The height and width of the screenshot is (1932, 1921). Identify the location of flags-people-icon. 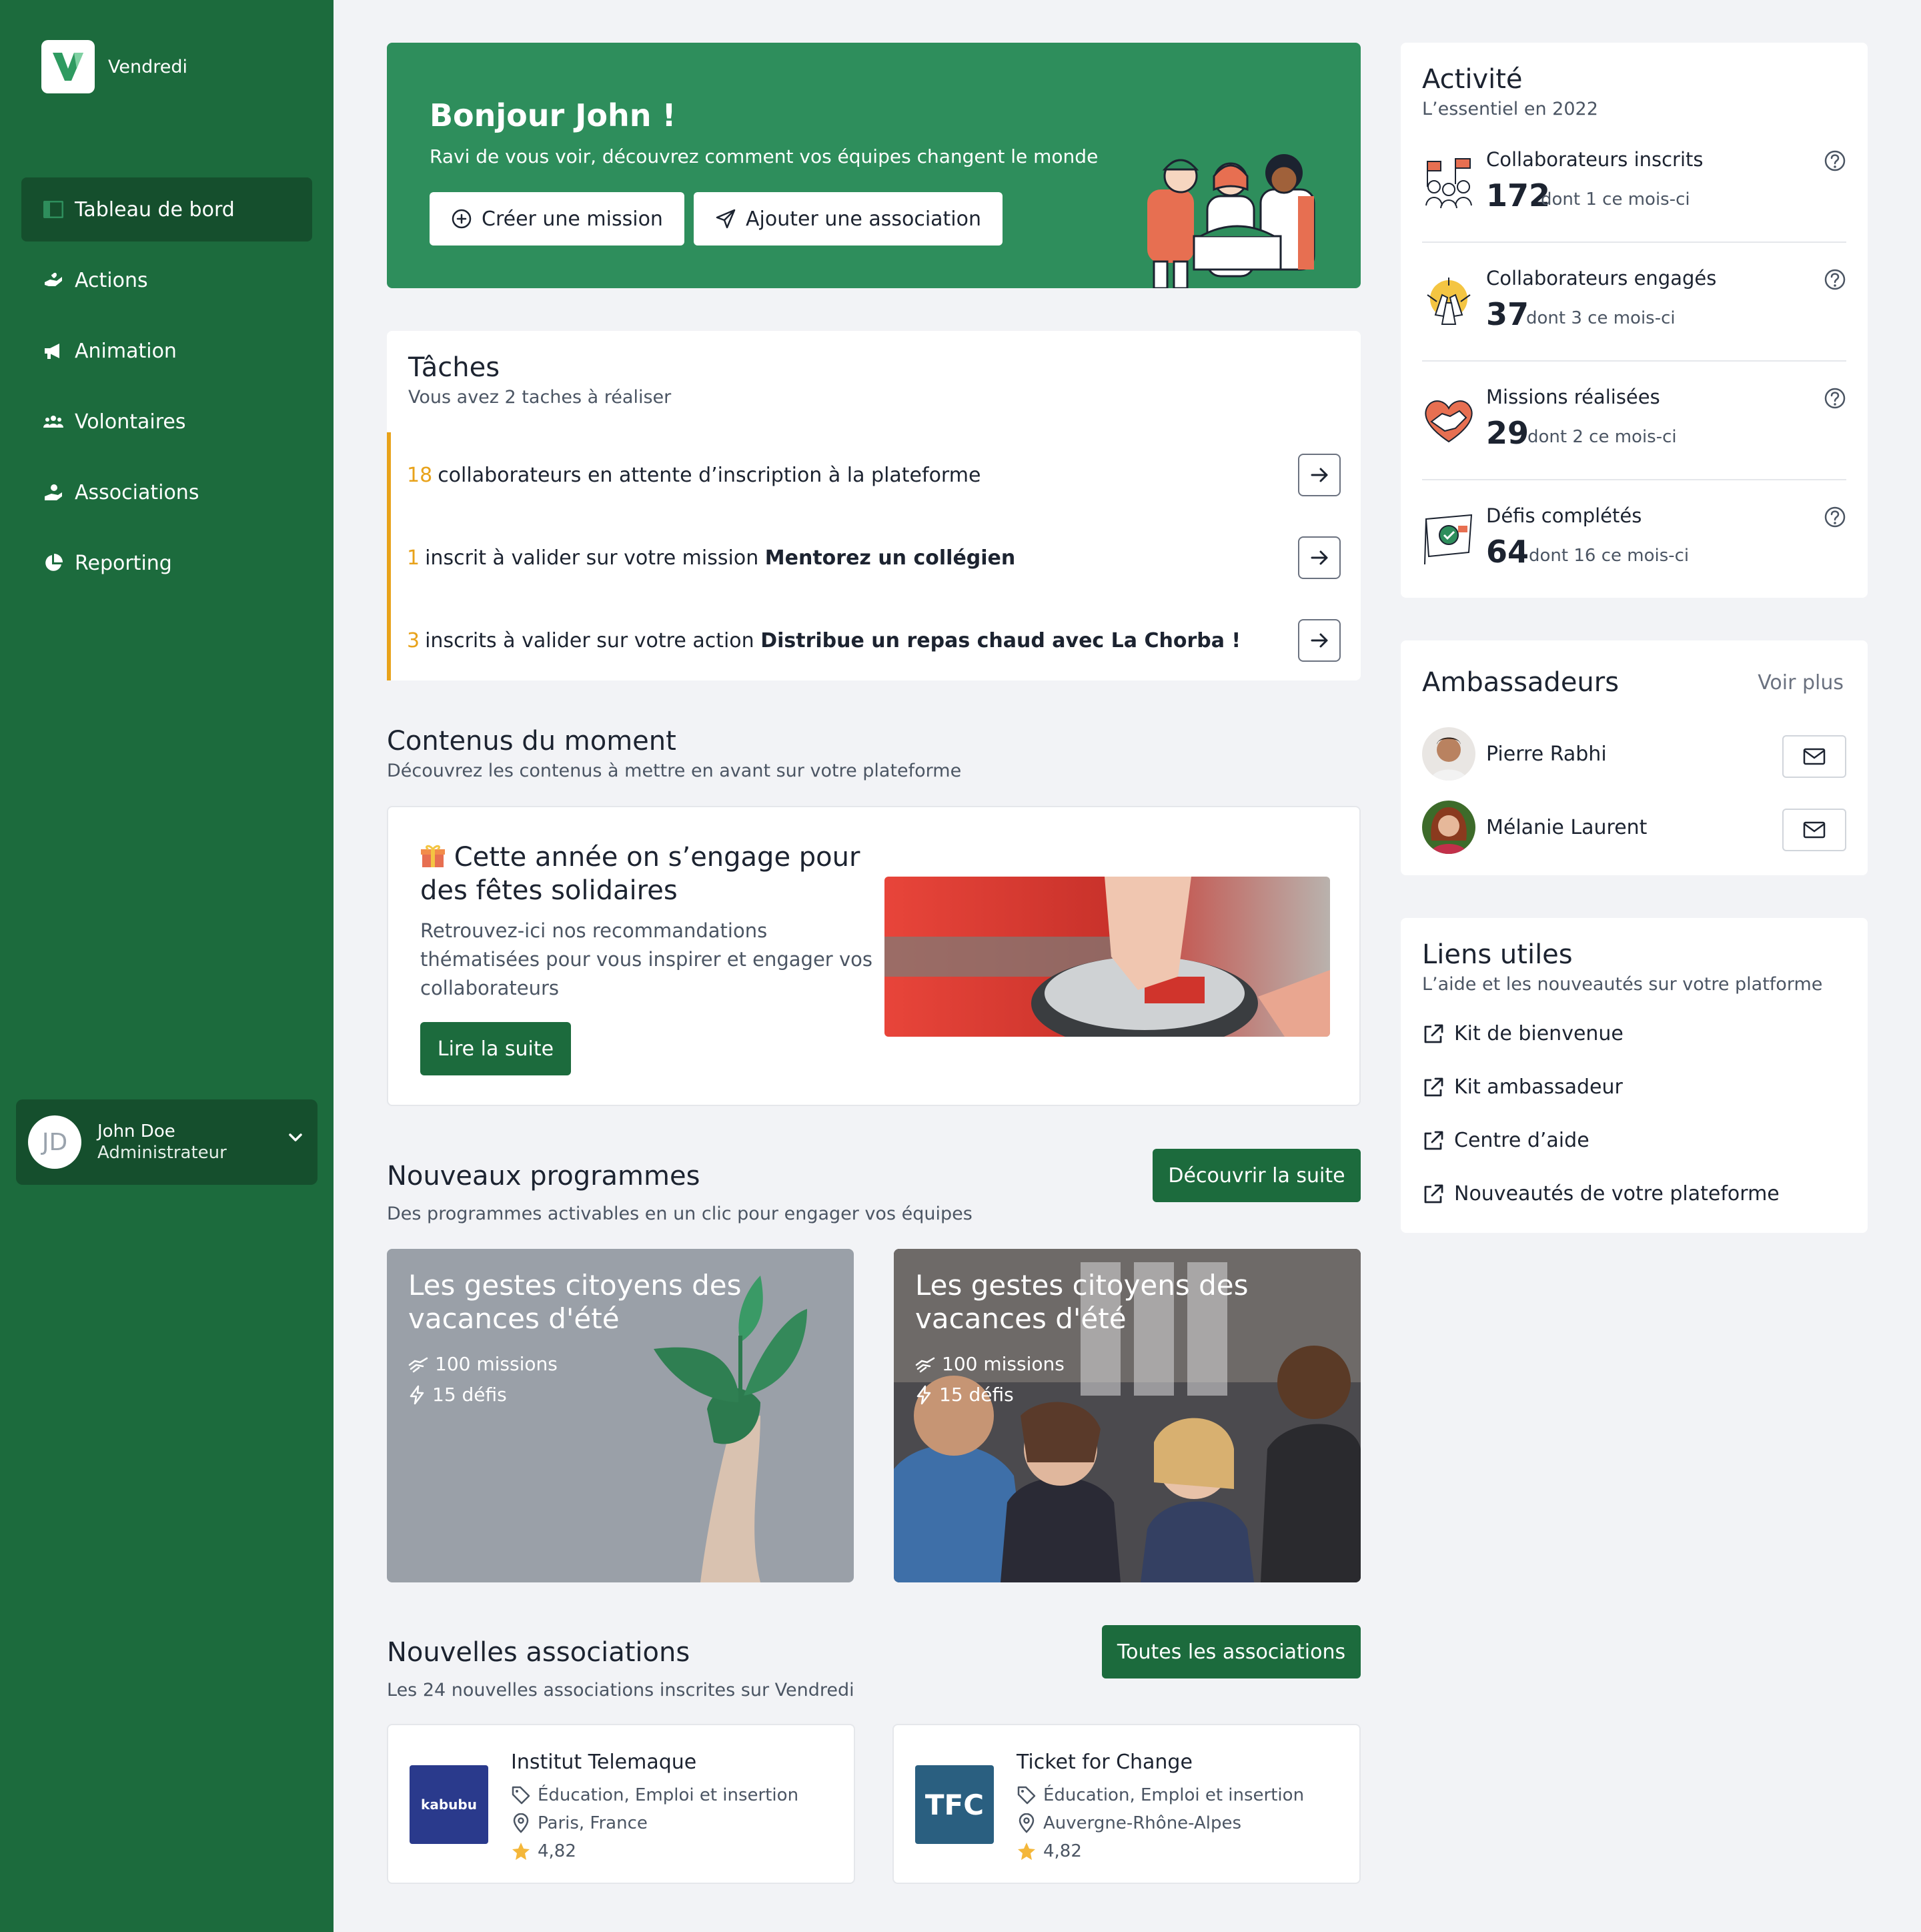
(1448, 183).